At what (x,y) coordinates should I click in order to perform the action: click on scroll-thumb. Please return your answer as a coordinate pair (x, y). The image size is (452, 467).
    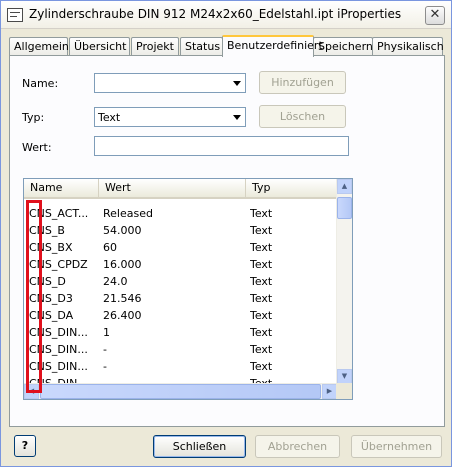
    Looking at the image, I should click on (344, 208).